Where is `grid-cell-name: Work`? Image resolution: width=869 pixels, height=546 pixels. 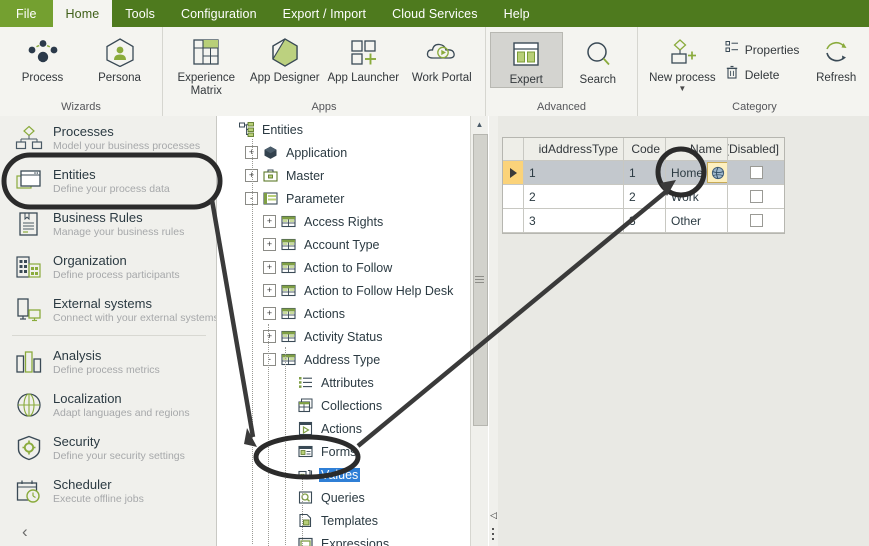
grid-cell-name: Work is located at coordinates (697, 197).